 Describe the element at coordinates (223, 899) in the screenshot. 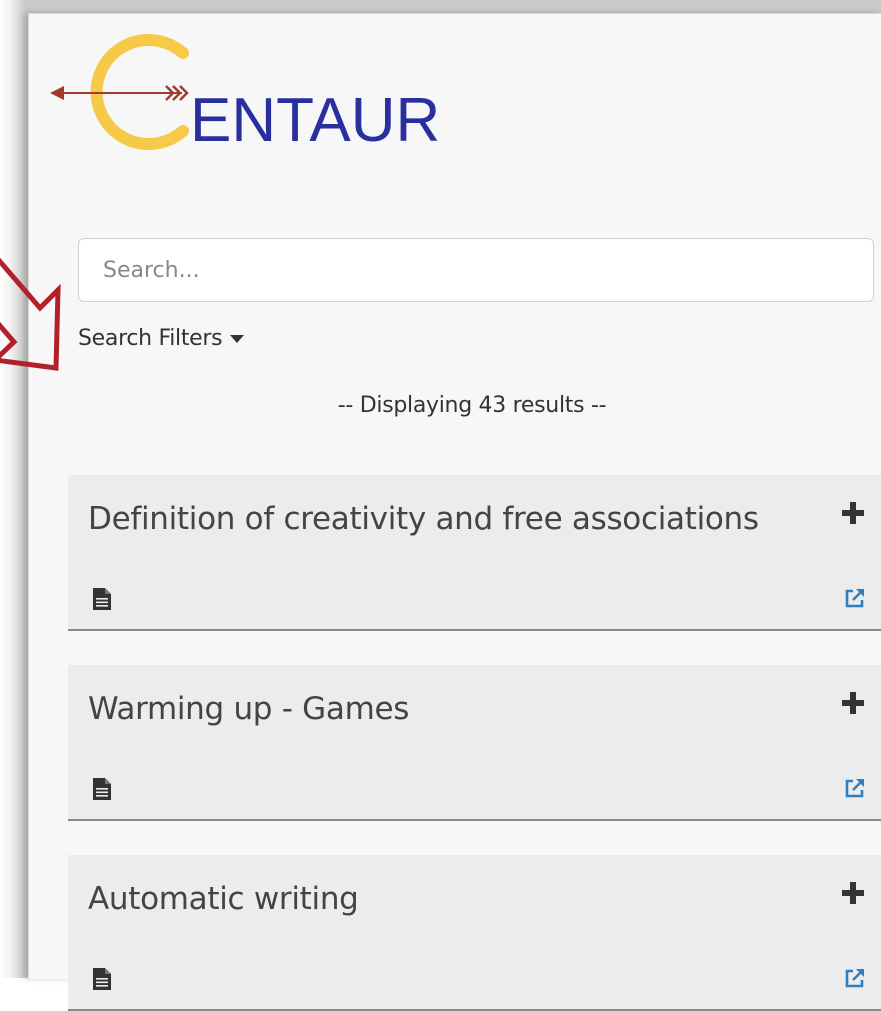

I see `result-title: Automatic writing` at that location.